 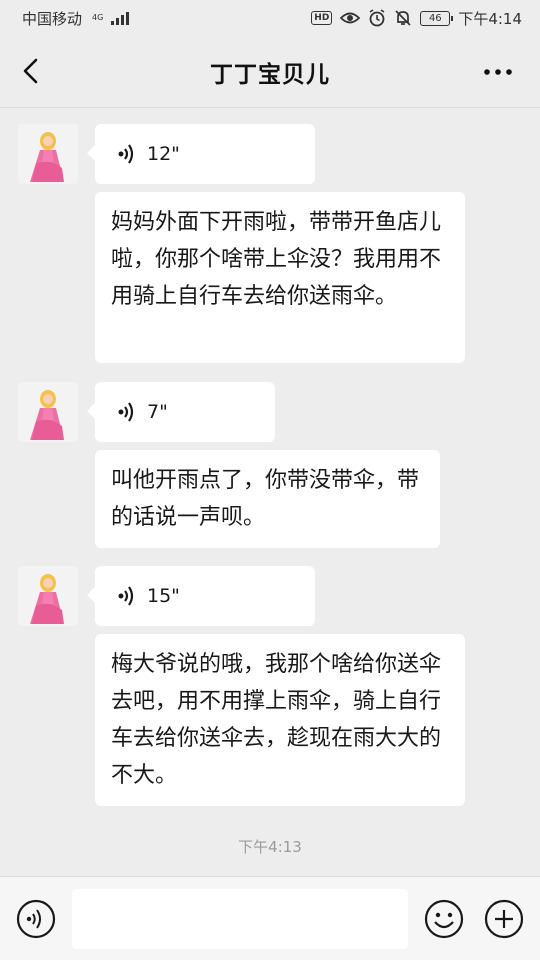 I want to click on voice-message-bubble: 7", so click(x=181, y=412).